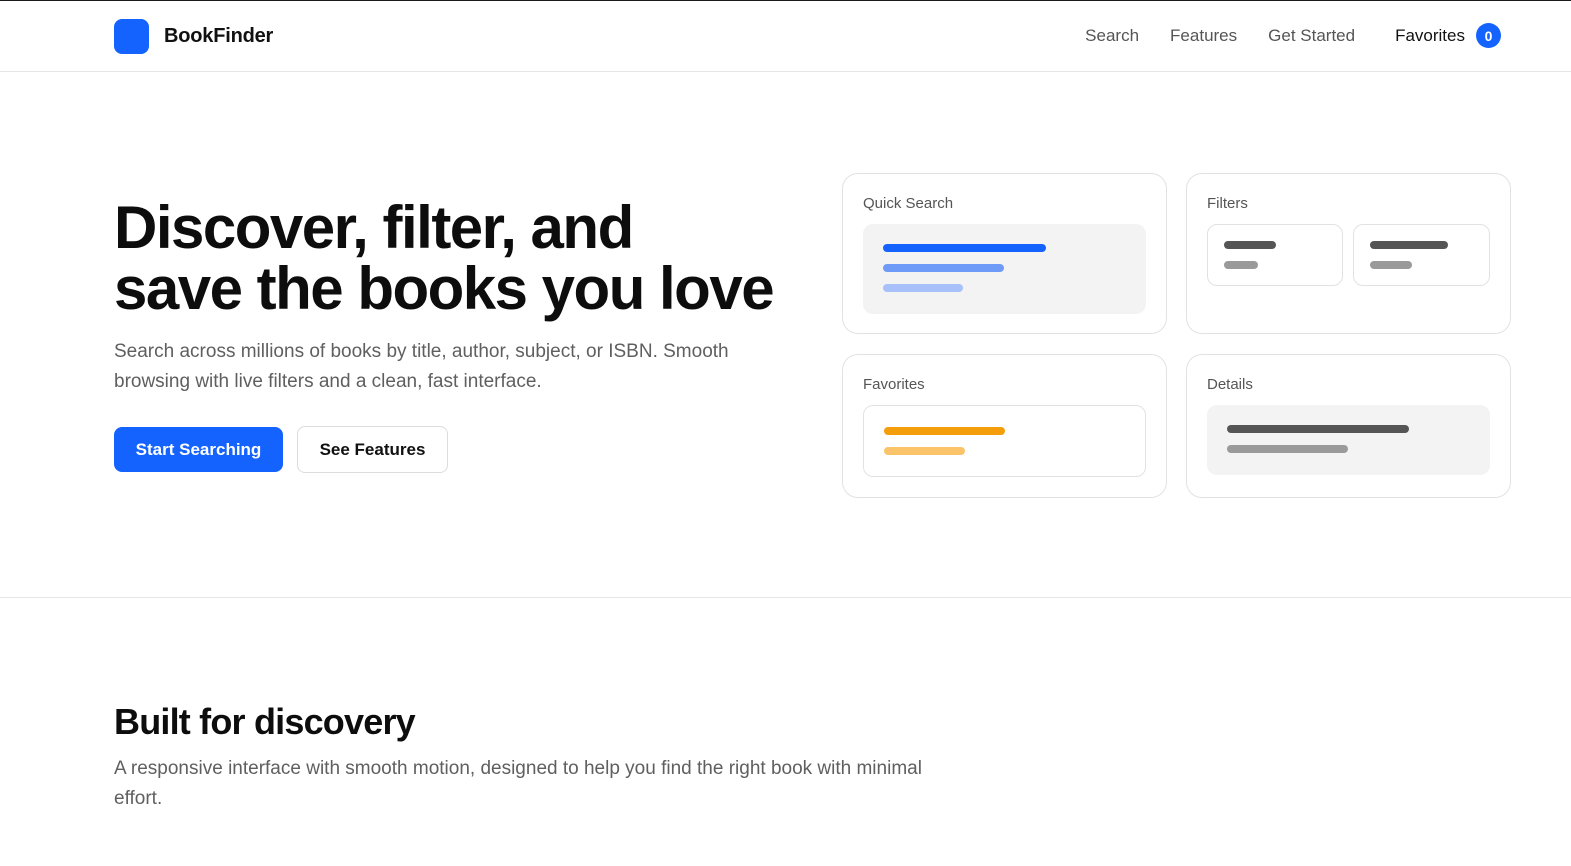 The width and height of the screenshot is (1571, 866). Describe the element at coordinates (1348, 440) in the screenshot. I see `details-preview-box` at that location.